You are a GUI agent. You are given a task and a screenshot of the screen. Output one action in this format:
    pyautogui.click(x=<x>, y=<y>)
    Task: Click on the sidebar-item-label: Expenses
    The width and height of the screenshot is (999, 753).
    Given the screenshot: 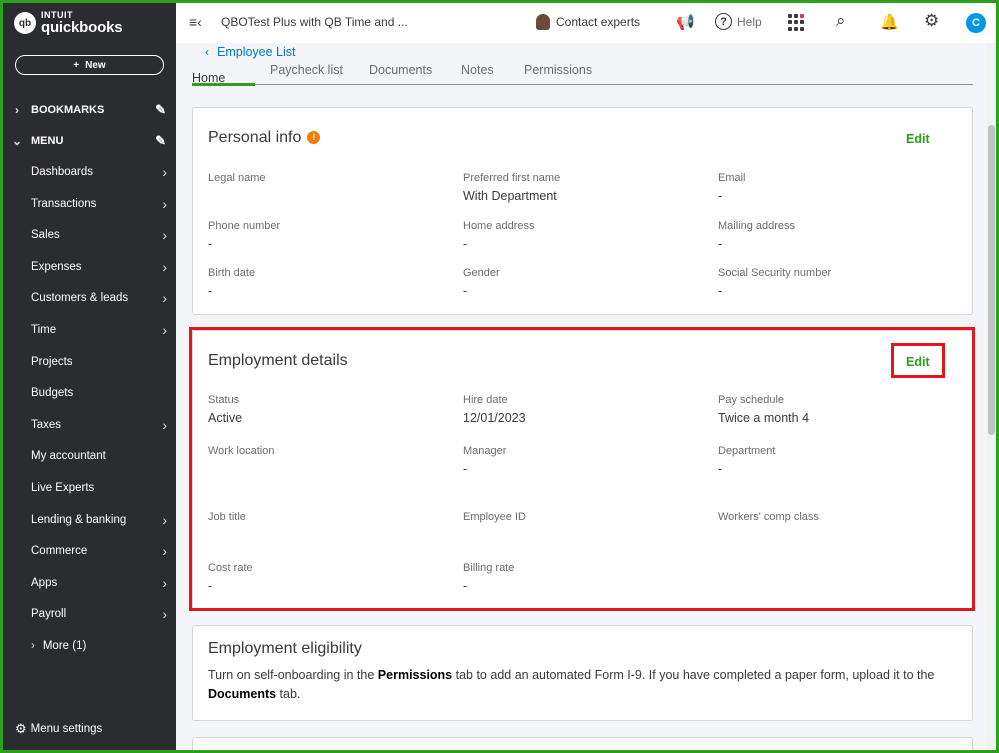 What is the action you would take?
    pyautogui.click(x=56, y=266)
    